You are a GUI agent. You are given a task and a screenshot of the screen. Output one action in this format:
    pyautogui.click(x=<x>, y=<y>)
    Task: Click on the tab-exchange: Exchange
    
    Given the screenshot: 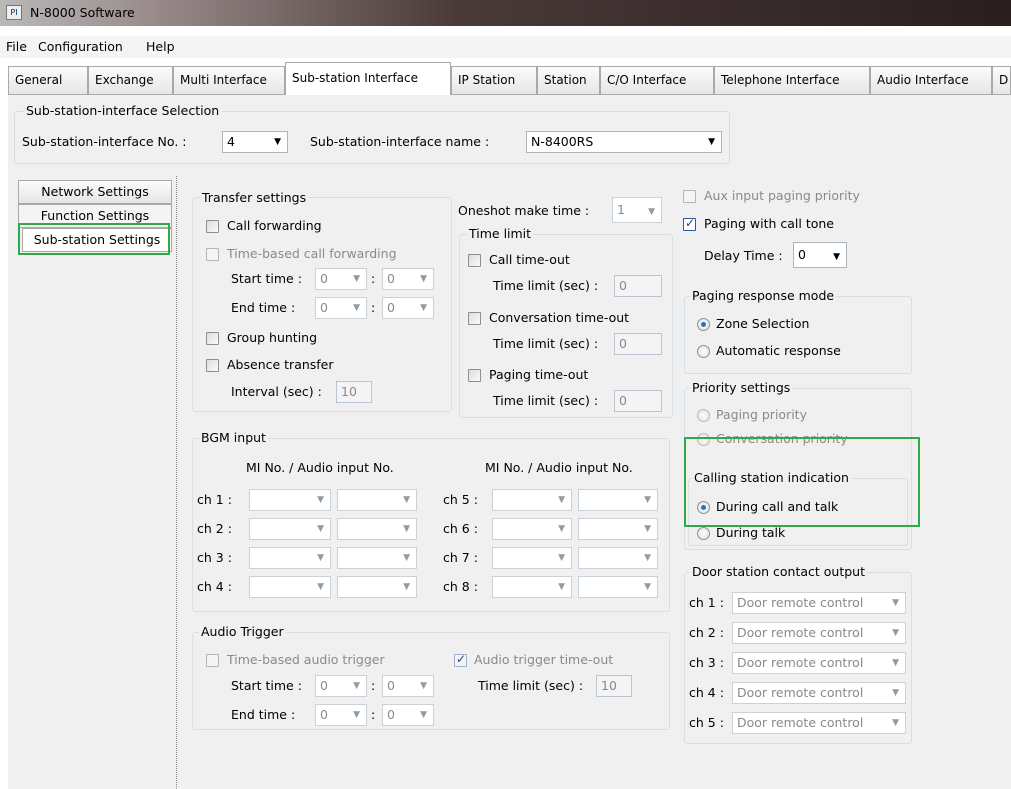 What is the action you would take?
    pyautogui.click(x=130, y=80)
    